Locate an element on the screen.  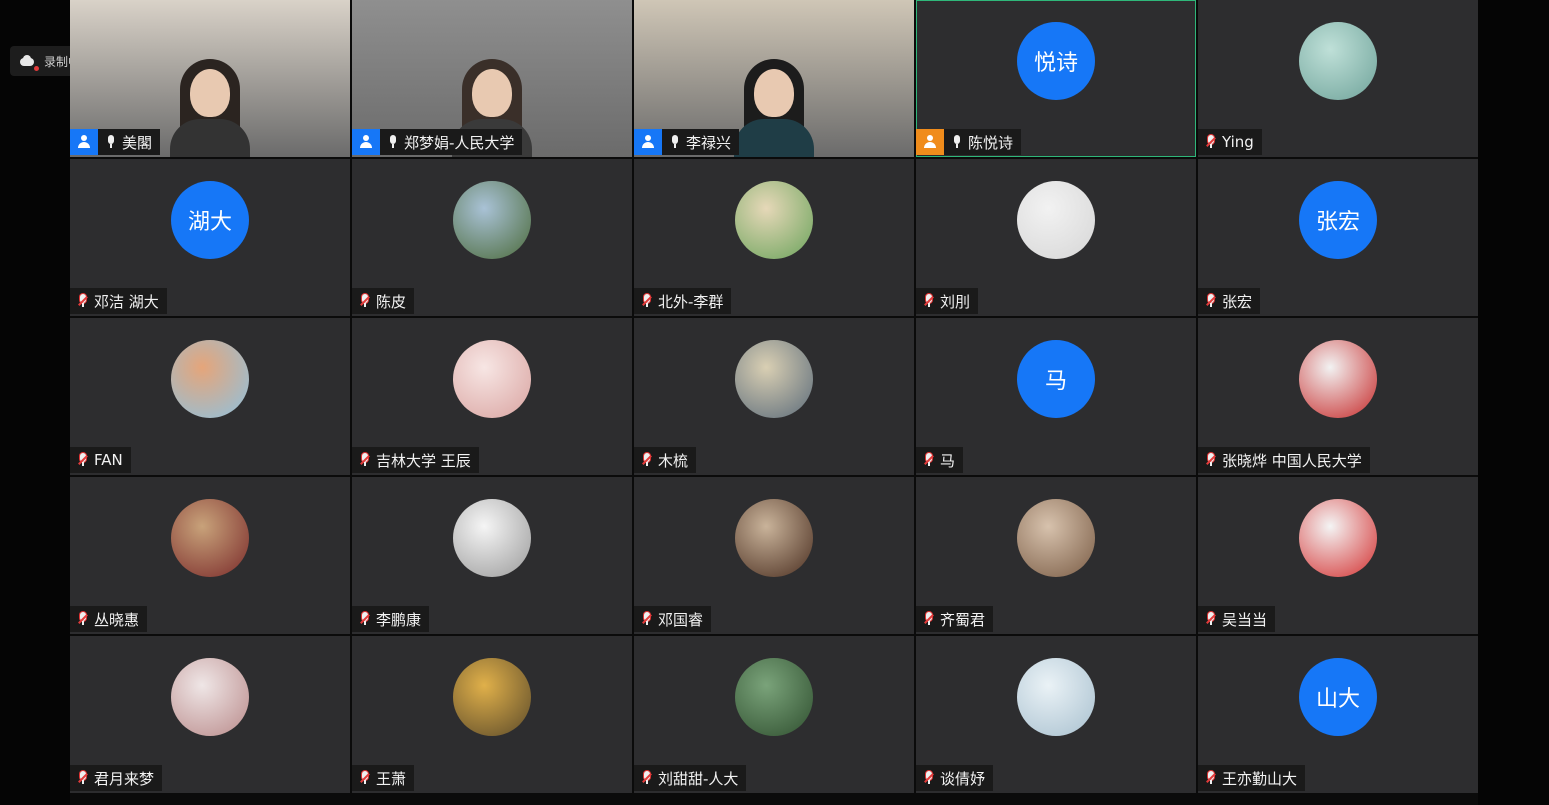
participant-name: 邓洁 湖大 is located at coordinates (126, 301).